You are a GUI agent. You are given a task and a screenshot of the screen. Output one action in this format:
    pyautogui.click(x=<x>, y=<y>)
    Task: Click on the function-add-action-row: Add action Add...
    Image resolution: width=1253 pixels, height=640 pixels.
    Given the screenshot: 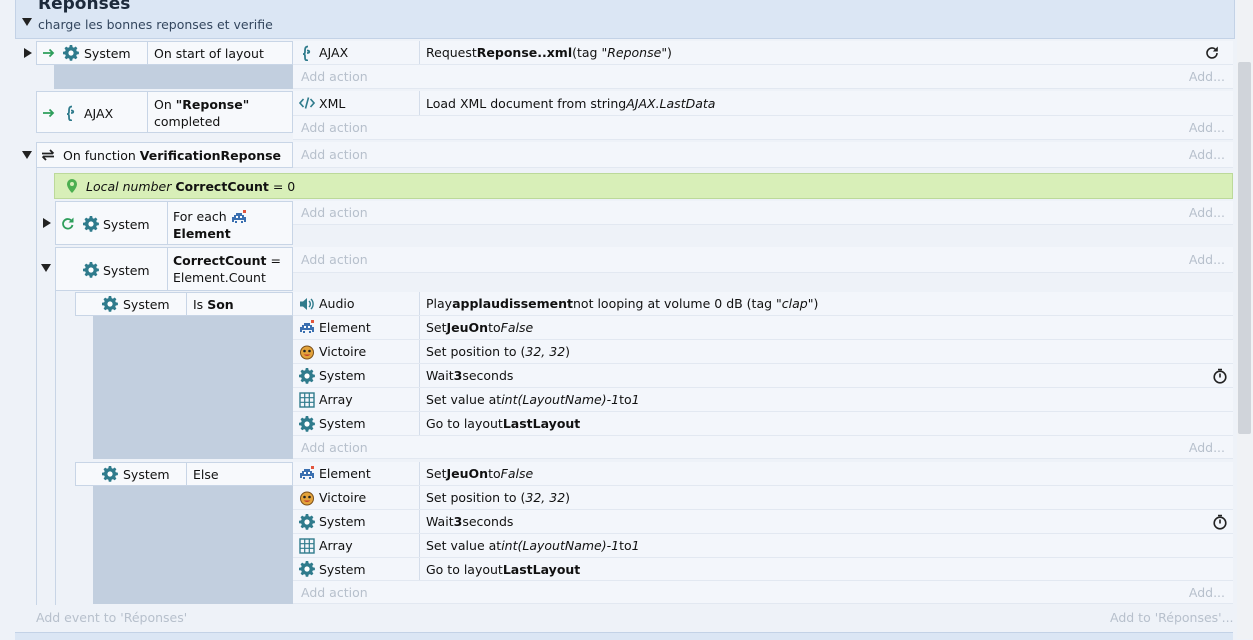 What is the action you would take?
    pyautogui.click(x=763, y=155)
    